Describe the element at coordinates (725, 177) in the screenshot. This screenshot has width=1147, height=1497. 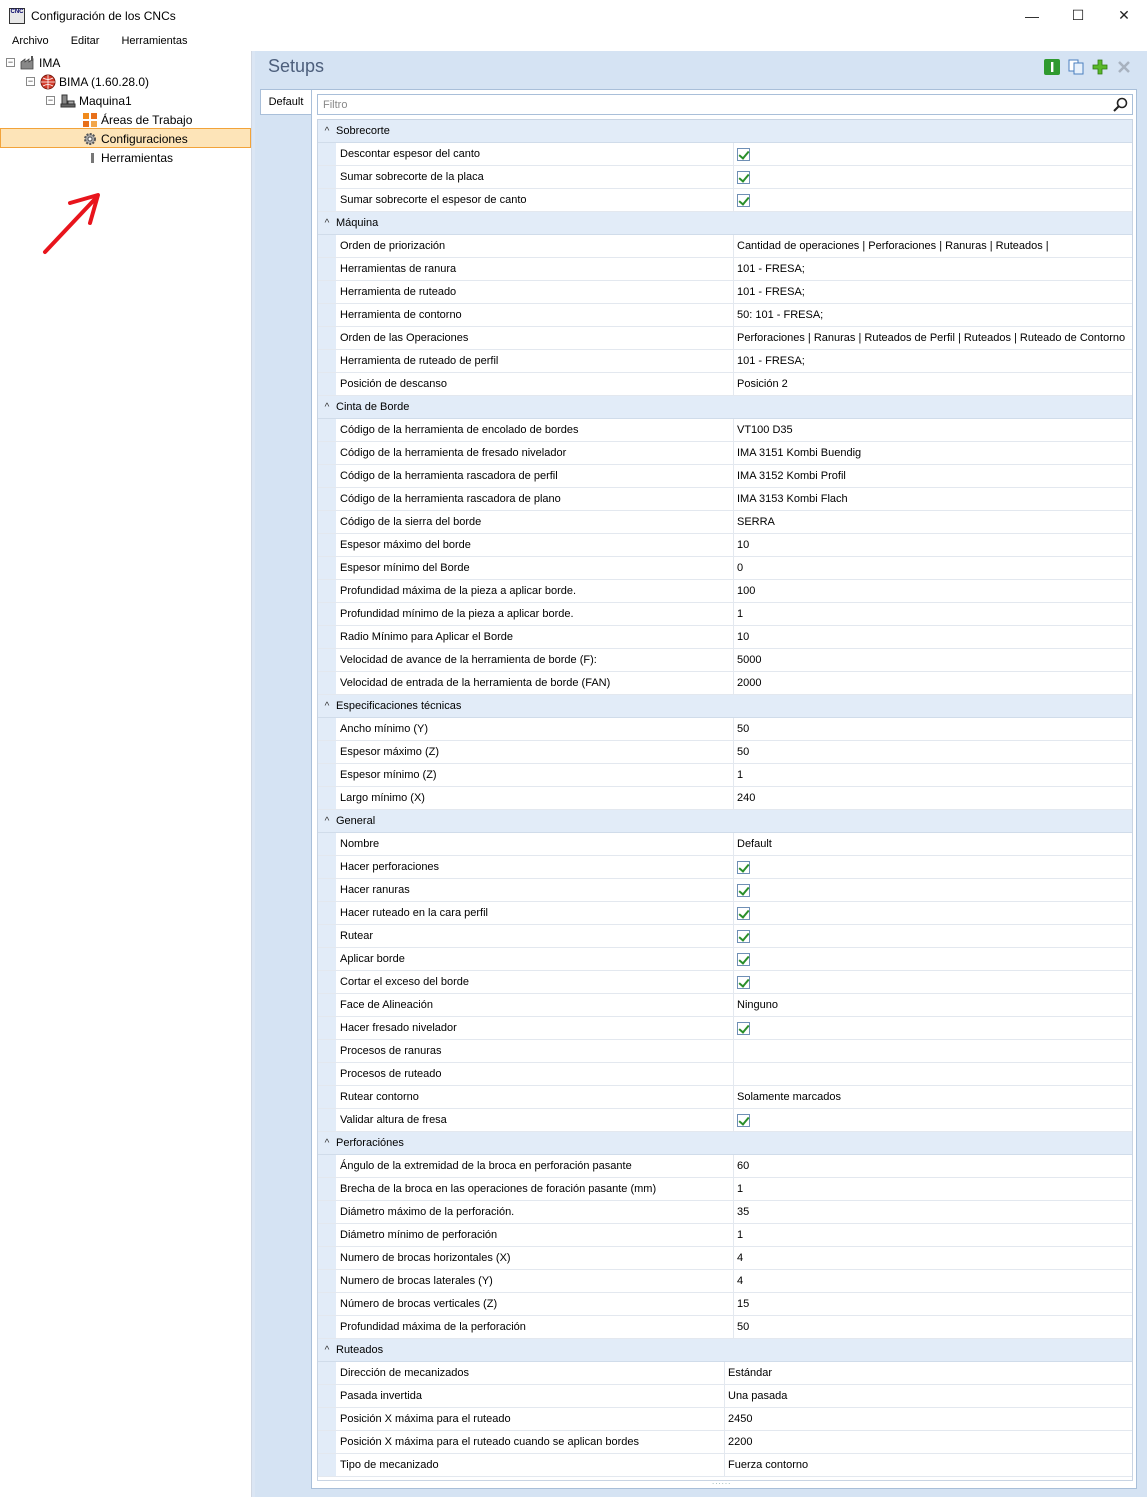
I see `property-row: Sumar sobrecorte de la placa` at that location.